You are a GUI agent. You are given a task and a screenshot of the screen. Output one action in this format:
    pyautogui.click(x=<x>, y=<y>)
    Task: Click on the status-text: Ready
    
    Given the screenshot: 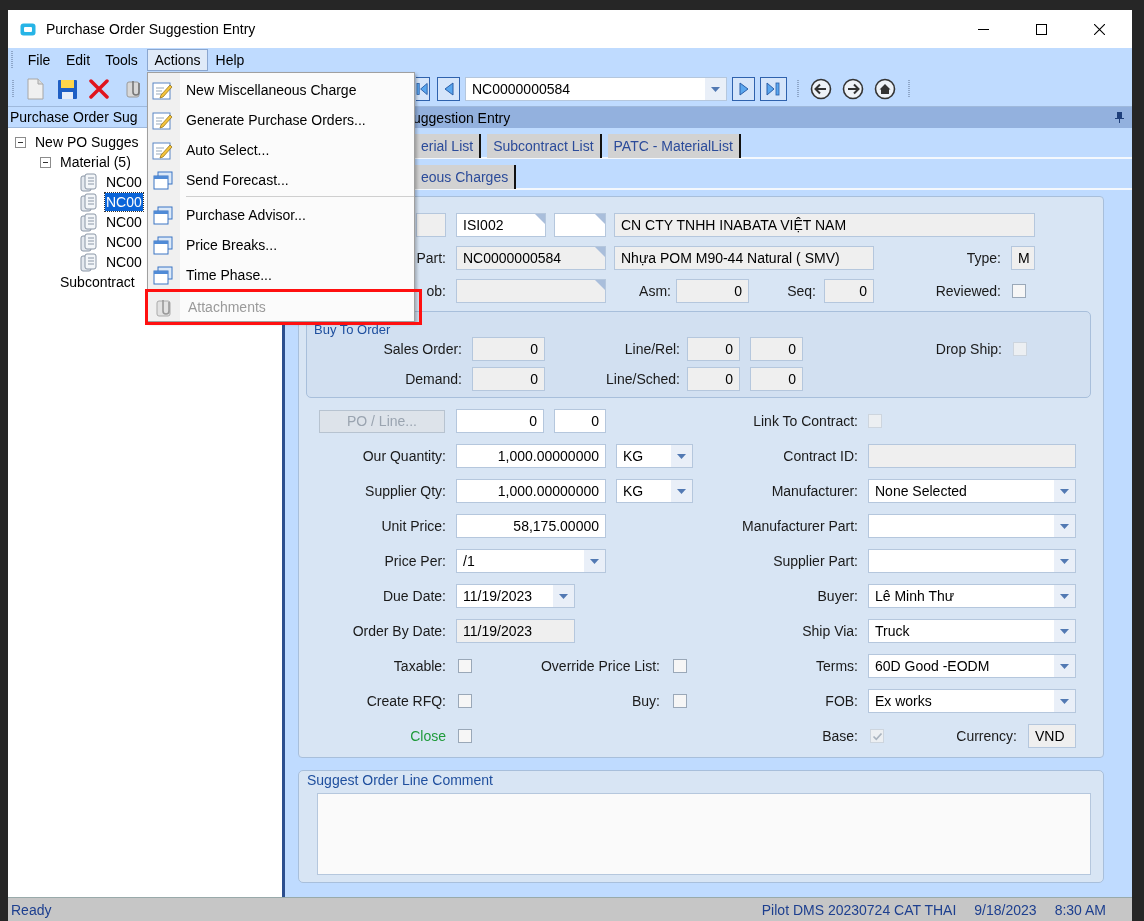 What is the action you would take?
    pyautogui.click(x=31, y=909)
    